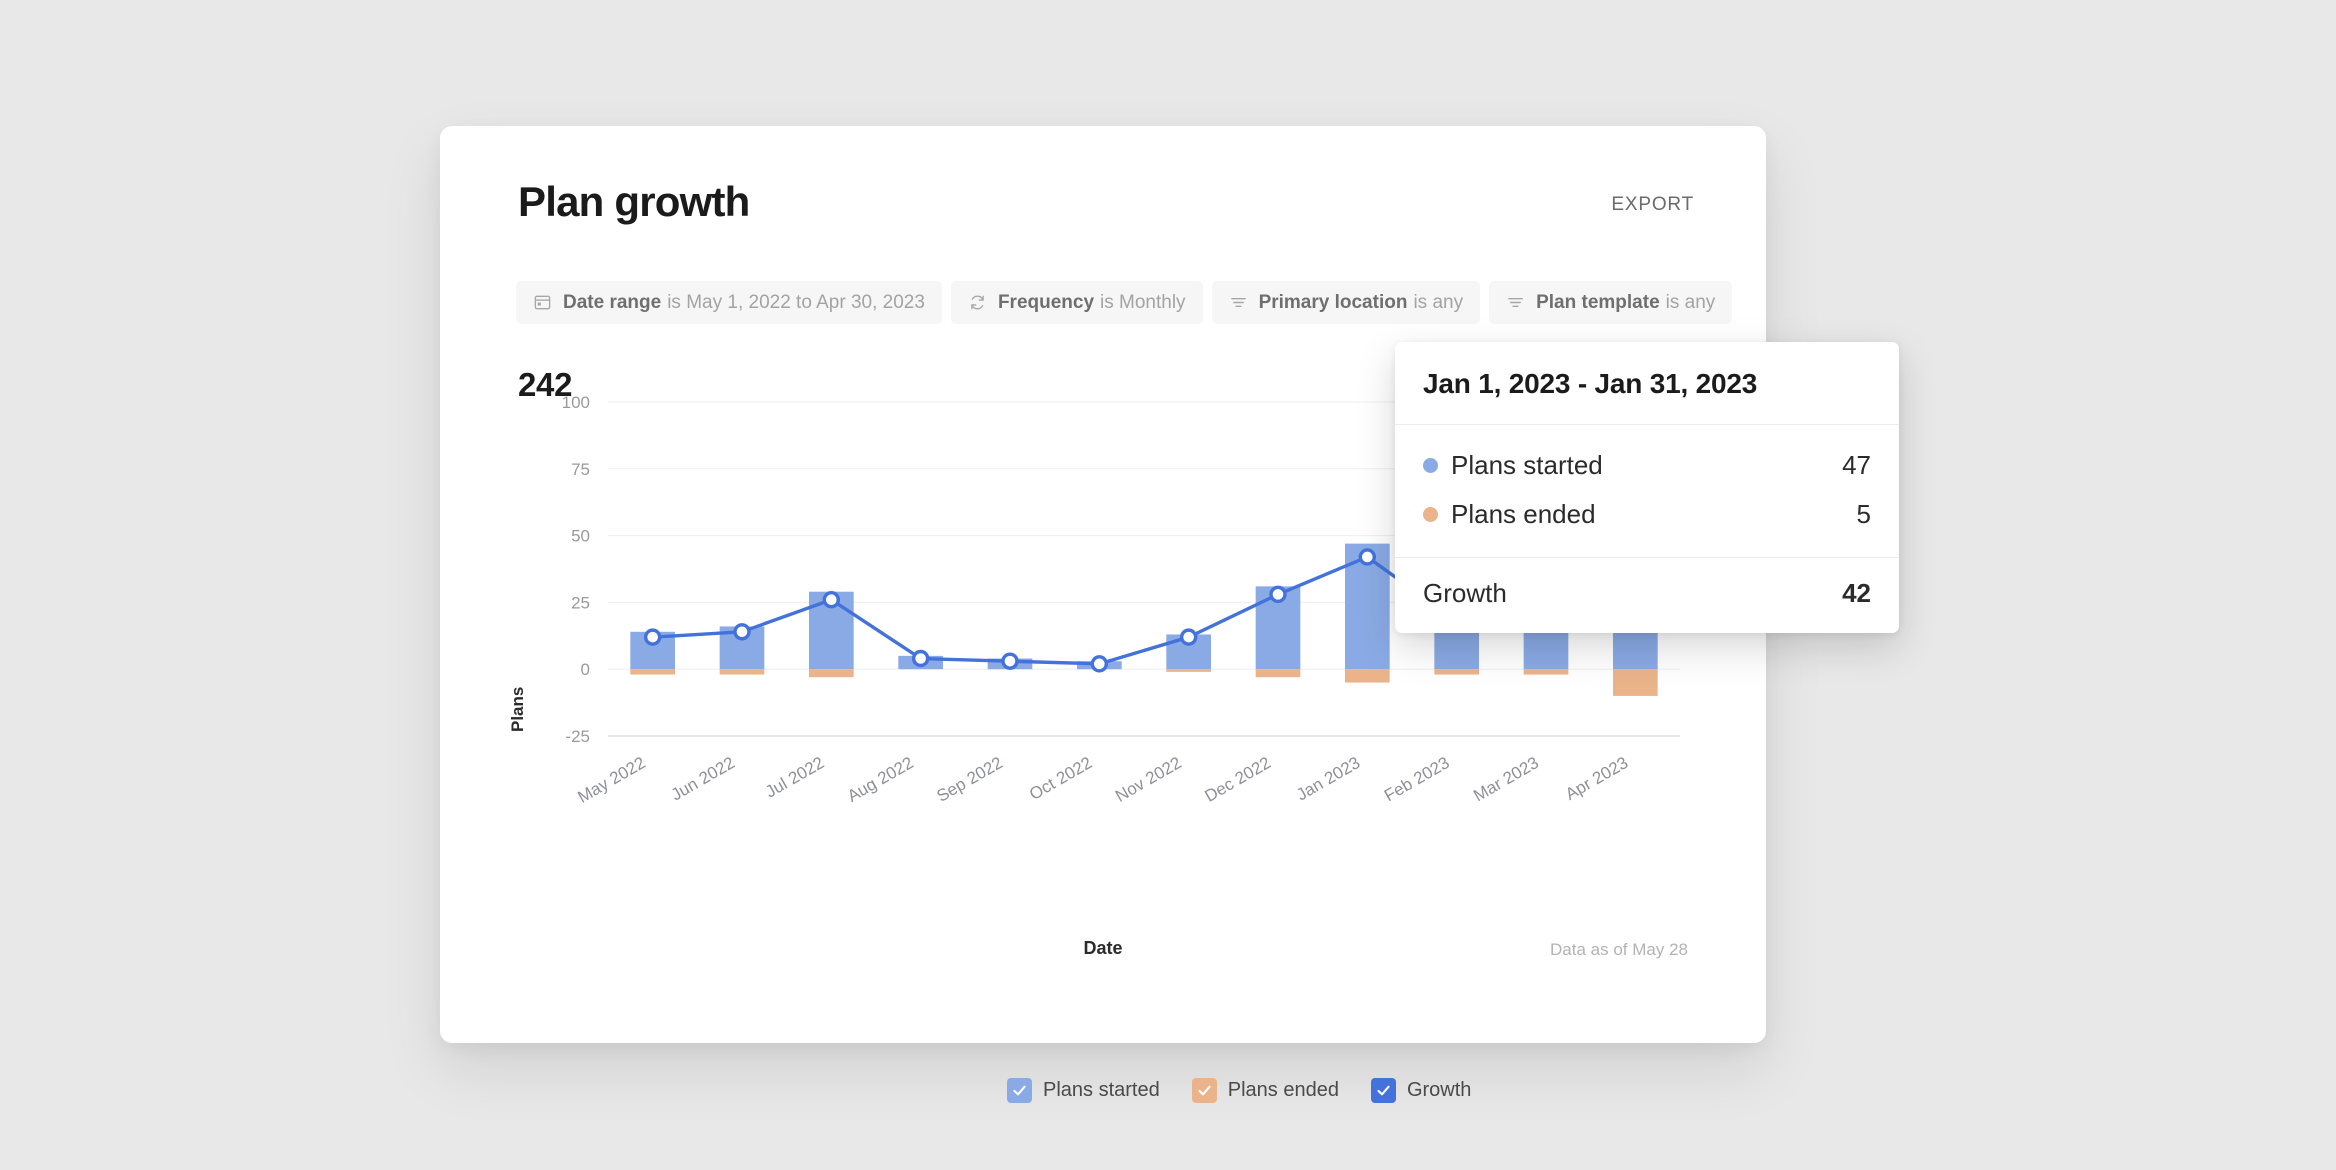 The height and width of the screenshot is (1170, 2336). What do you see at coordinates (1465, 593) in the screenshot?
I see `tooltip-total-label: Growth` at bounding box center [1465, 593].